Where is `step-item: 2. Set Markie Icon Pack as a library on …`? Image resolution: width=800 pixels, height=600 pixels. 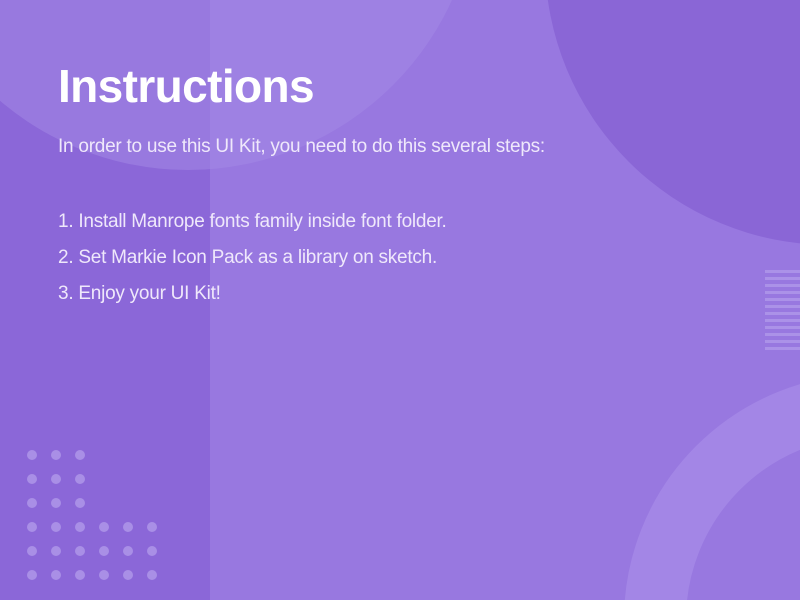 step-item: 2. Set Markie Icon Pack as a library on … is located at coordinates (247, 257).